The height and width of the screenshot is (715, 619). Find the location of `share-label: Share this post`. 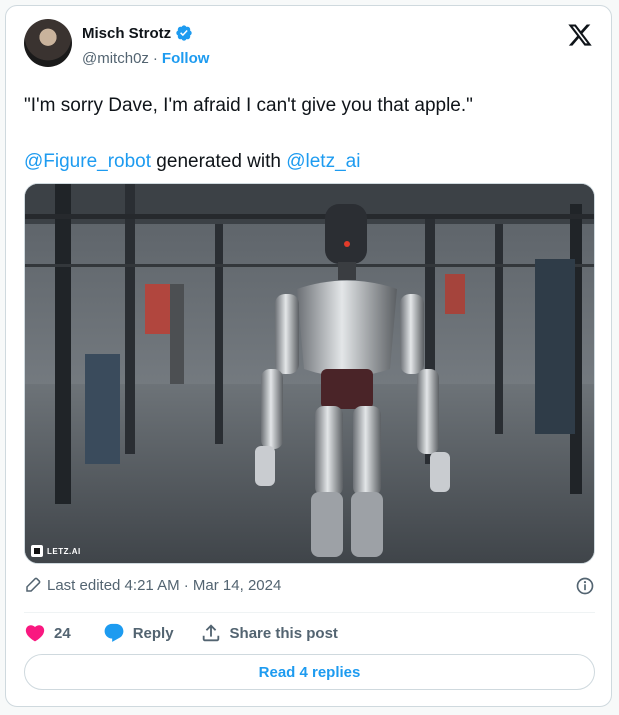

share-label: Share this post is located at coordinates (283, 633).